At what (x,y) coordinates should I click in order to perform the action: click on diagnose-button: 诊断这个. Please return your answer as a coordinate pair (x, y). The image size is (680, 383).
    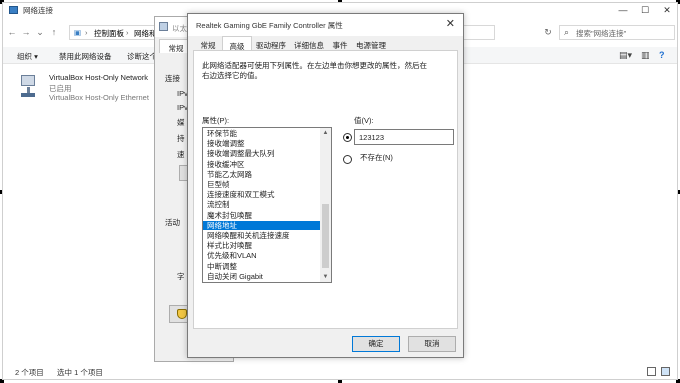
    Looking at the image, I should click on (142, 56).